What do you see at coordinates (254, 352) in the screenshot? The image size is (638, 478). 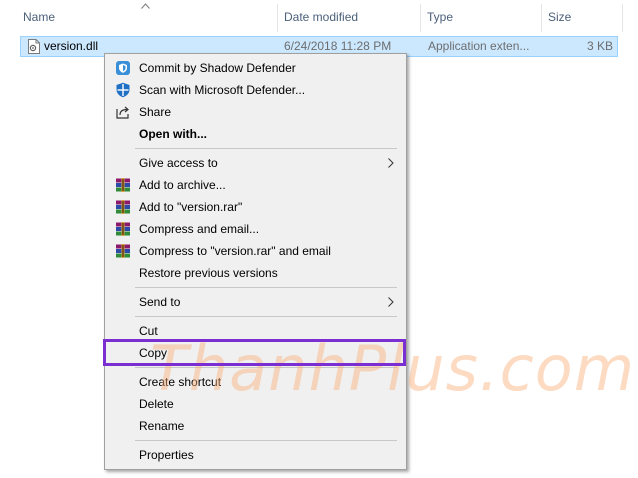 I see `copy-highlight-box` at bounding box center [254, 352].